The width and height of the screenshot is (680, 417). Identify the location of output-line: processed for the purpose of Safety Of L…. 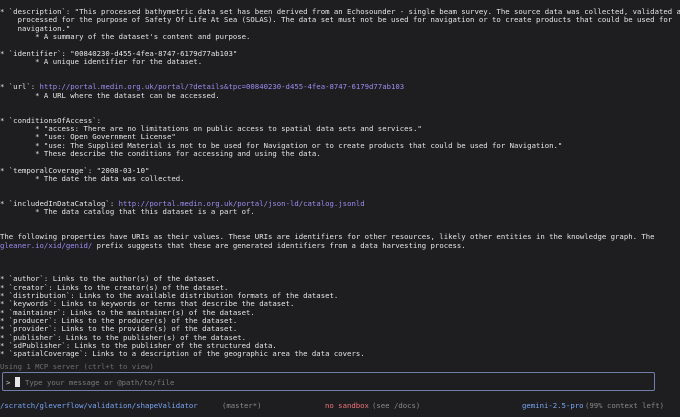
(336, 20).